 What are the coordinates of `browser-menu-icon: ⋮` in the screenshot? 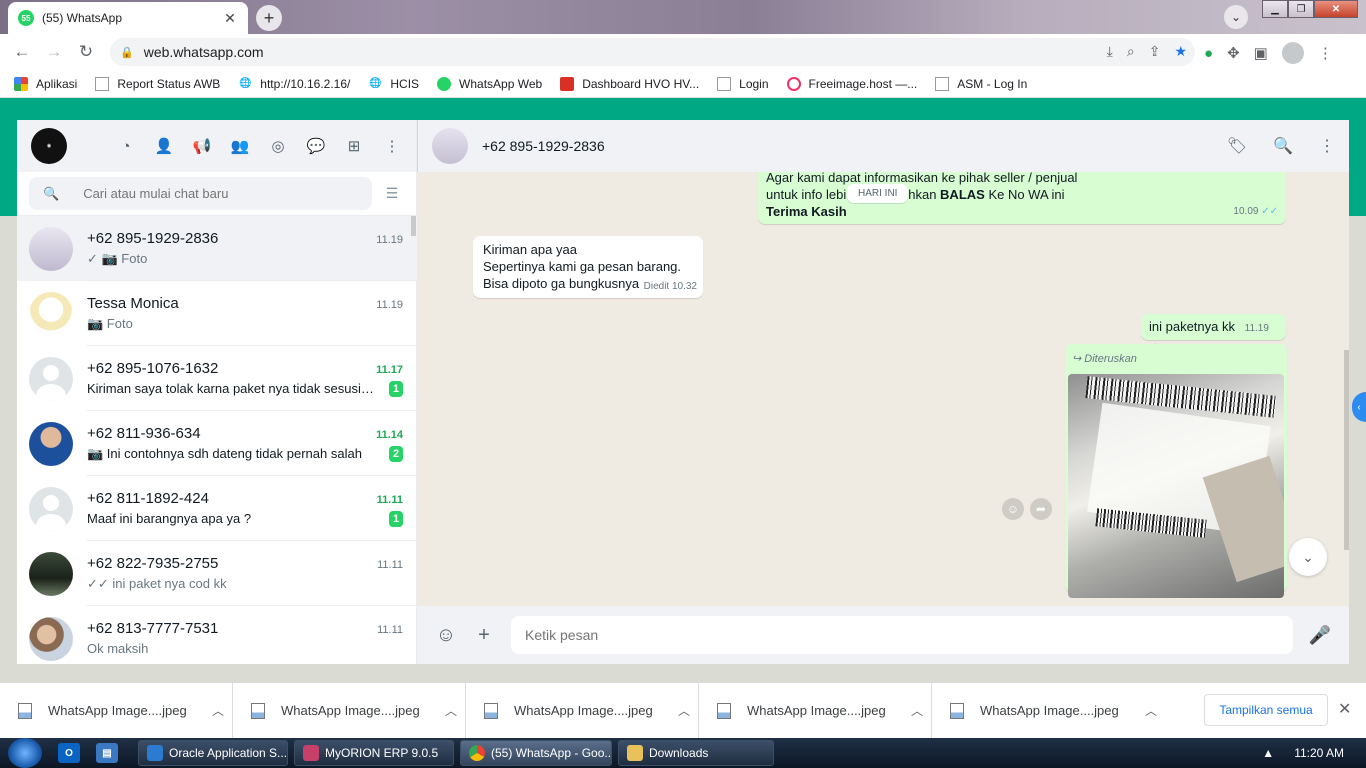 It's located at (1325, 53).